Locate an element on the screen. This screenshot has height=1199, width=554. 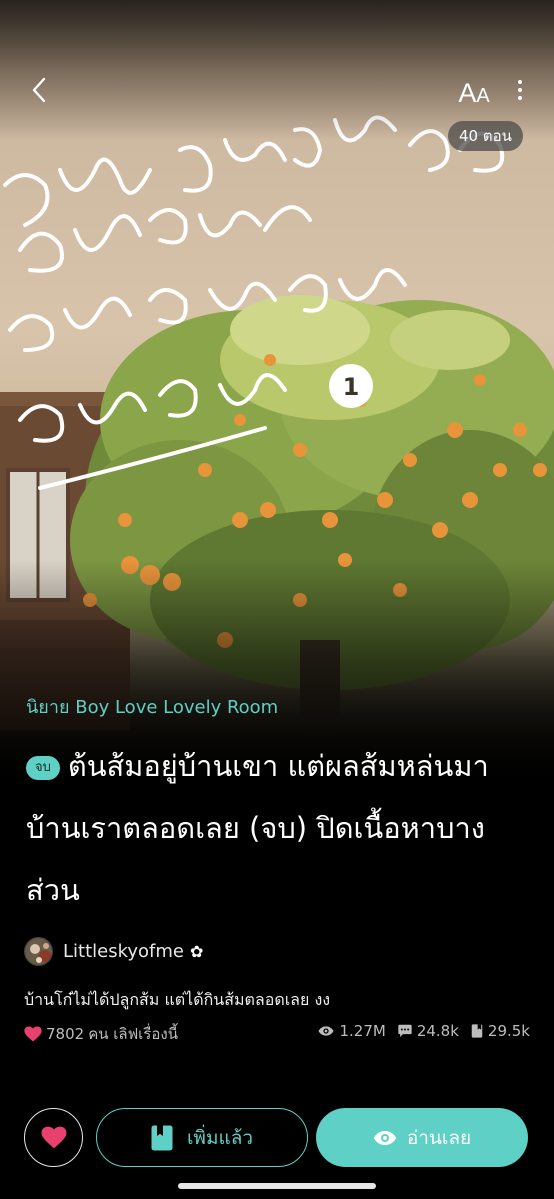
story-metrics: 1.27M 24.8k 29.5k is located at coordinates (424, 1031).